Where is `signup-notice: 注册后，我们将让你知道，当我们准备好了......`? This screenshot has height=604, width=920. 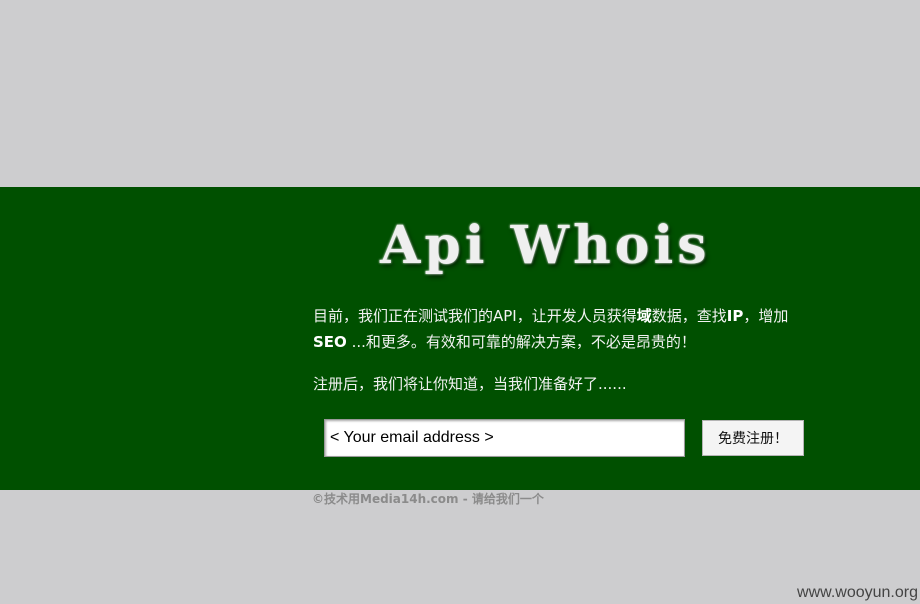 signup-notice: 注册后，我们将让你知道，当我们准备好了...... is located at coordinates (470, 384).